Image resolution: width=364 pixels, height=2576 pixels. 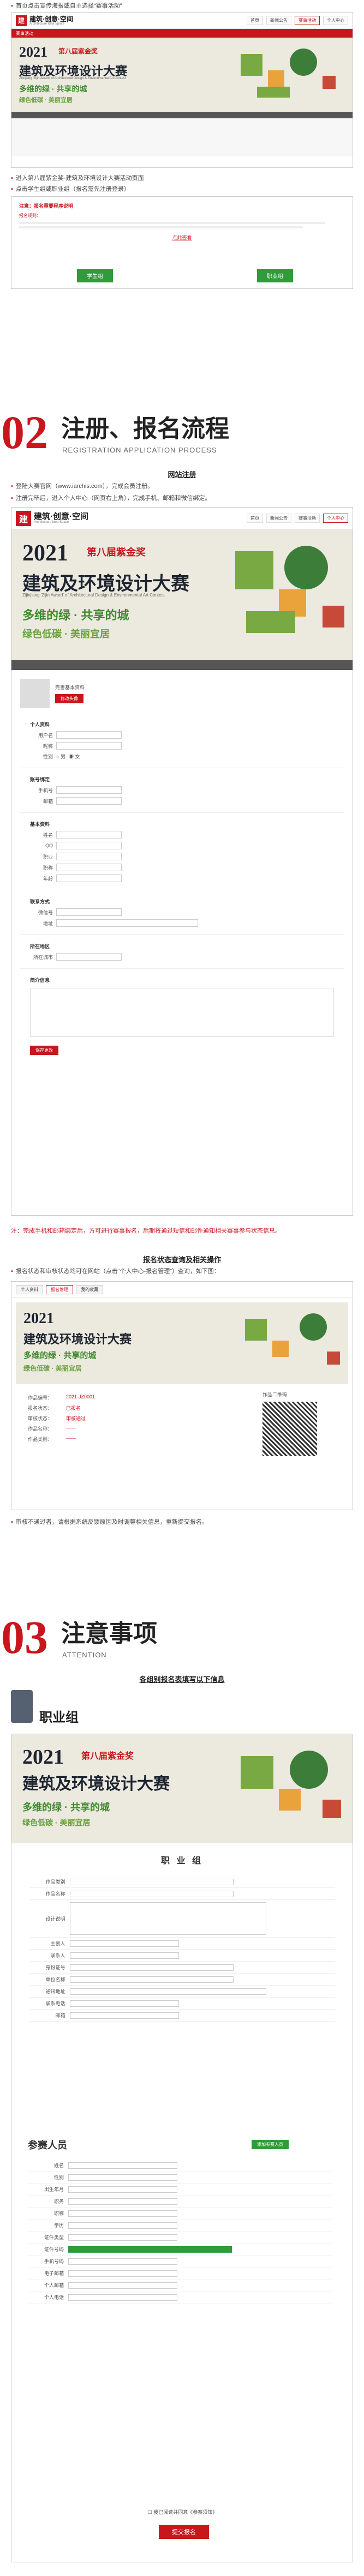 What do you see at coordinates (47, 2273) in the screenshot?
I see `member-row-9: 电子邮箱` at bounding box center [47, 2273].